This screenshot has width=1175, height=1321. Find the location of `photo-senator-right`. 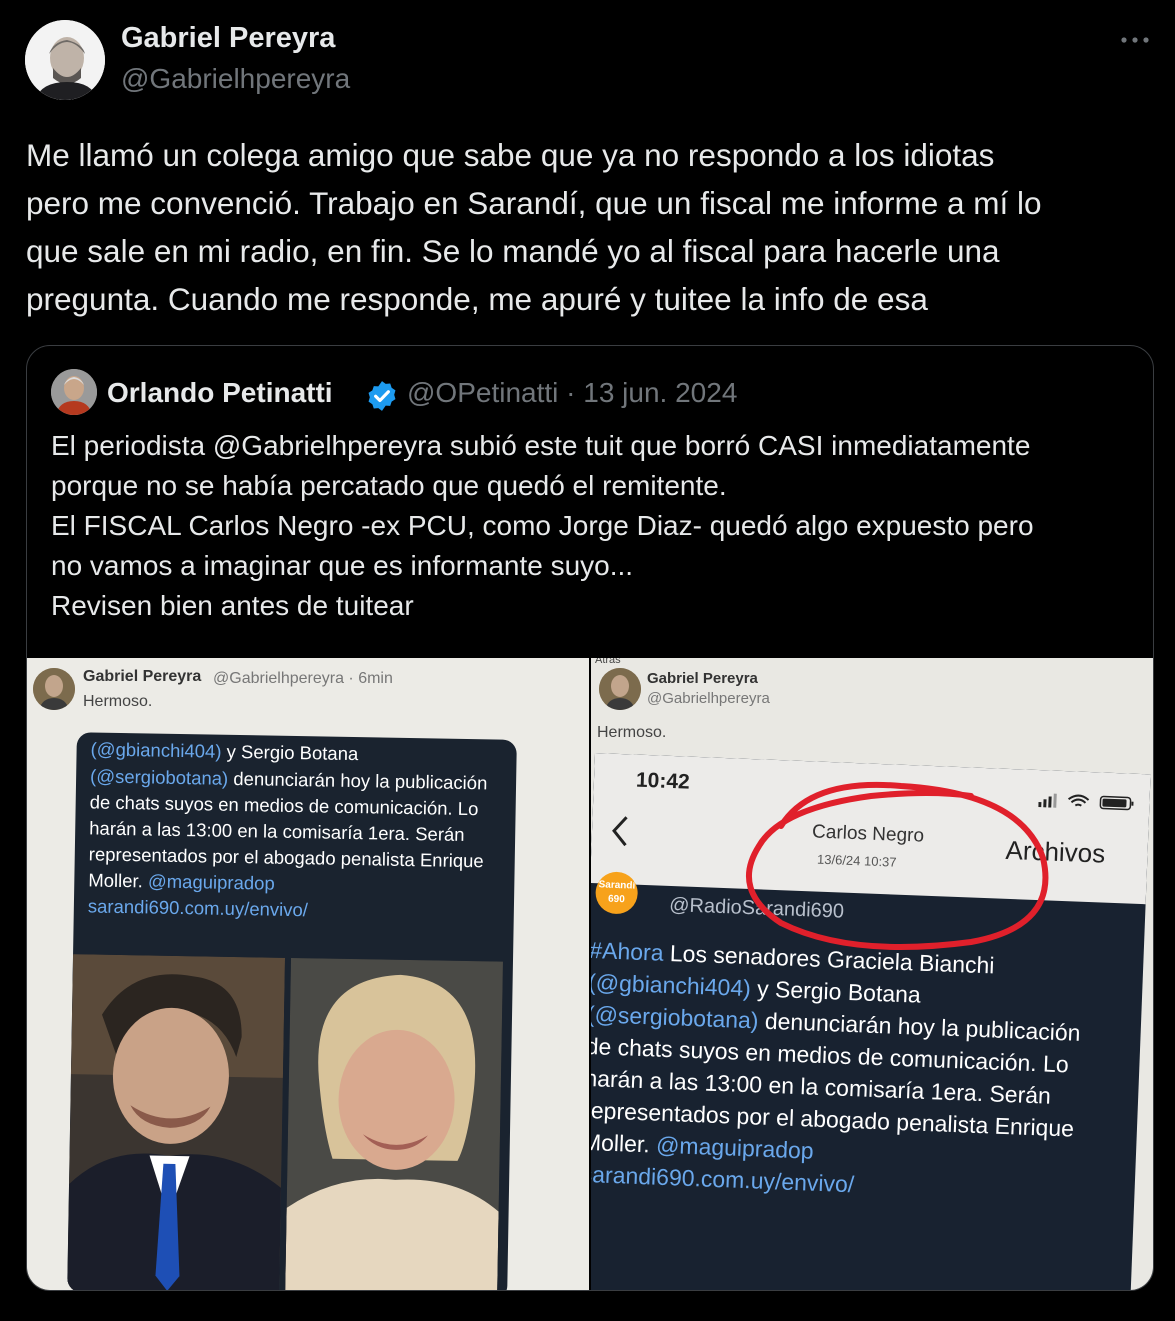

photo-senator-right is located at coordinates (394, 1123).